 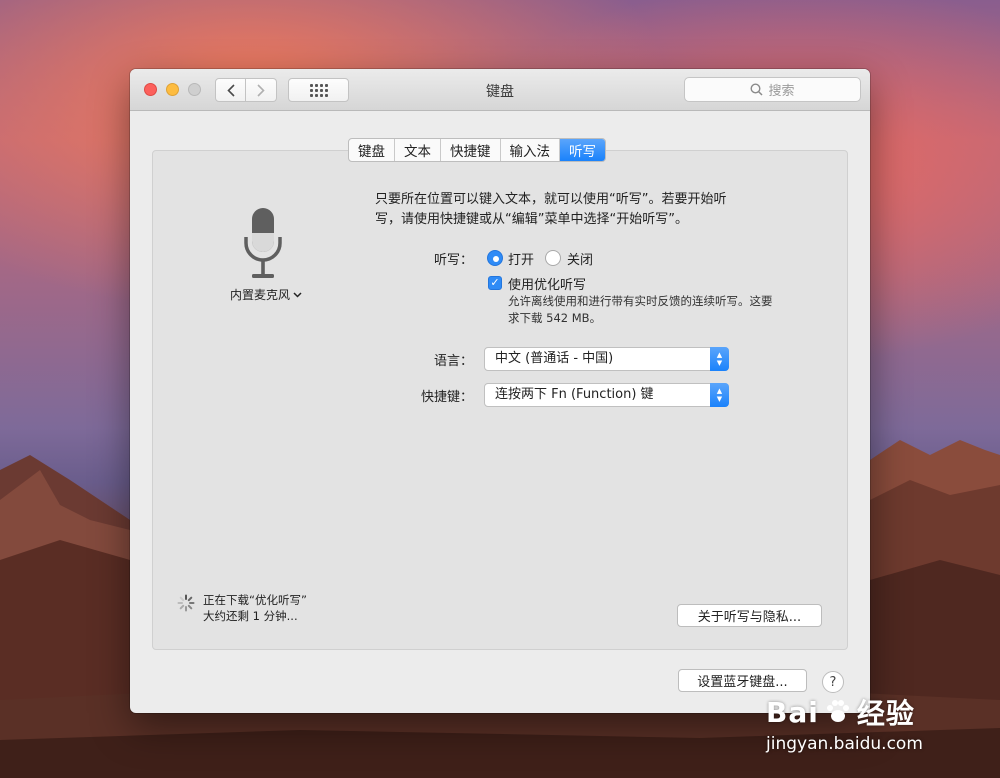 What do you see at coordinates (495, 283) in the screenshot?
I see `enhanced-dictation-checkbox: ✓` at bounding box center [495, 283].